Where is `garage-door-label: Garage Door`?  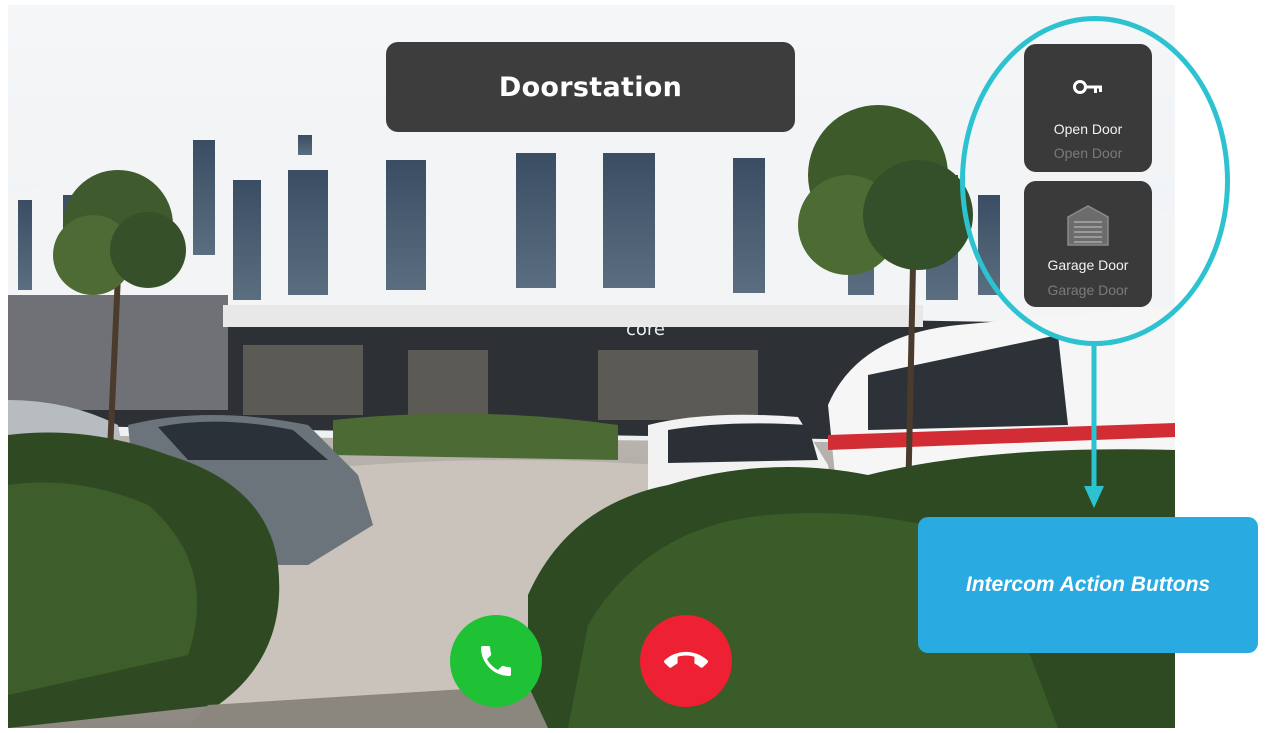 garage-door-label: Garage Door is located at coordinates (1088, 265).